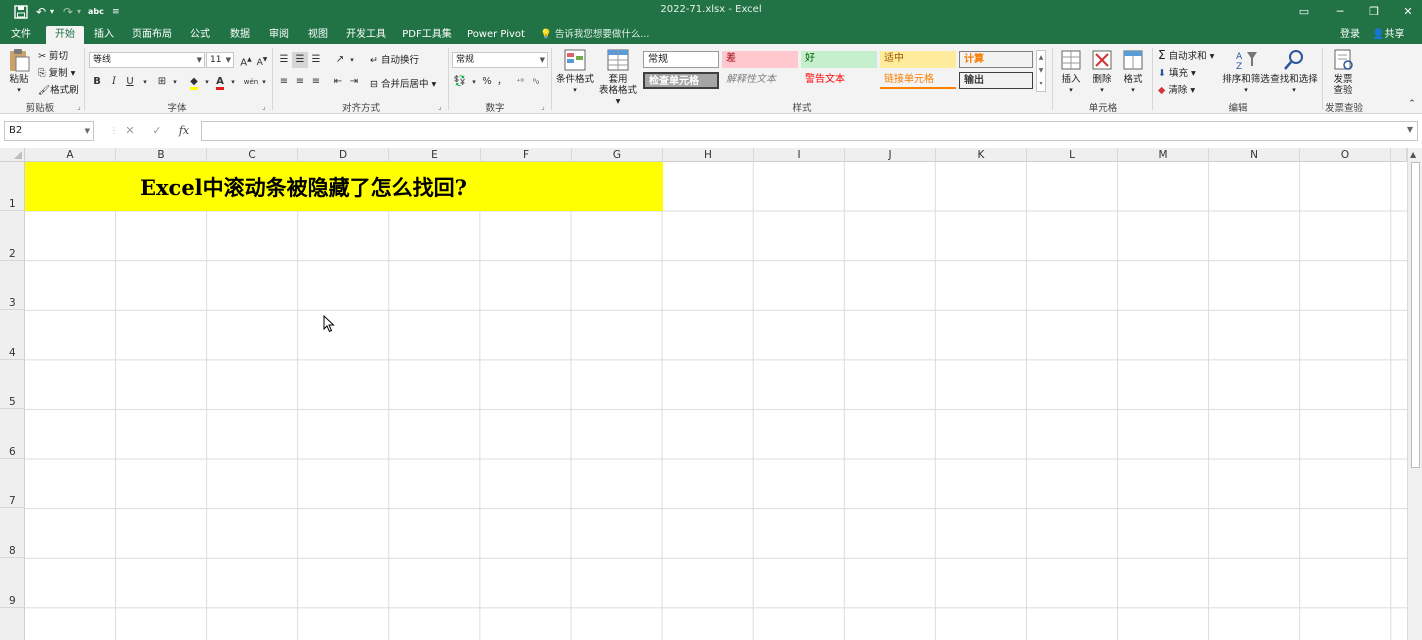 Image resolution: width=1422 pixels, height=640 pixels. What do you see at coordinates (41, 12) in the screenshot?
I see `undo-icon: ↶` at bounding box center [41, 12].